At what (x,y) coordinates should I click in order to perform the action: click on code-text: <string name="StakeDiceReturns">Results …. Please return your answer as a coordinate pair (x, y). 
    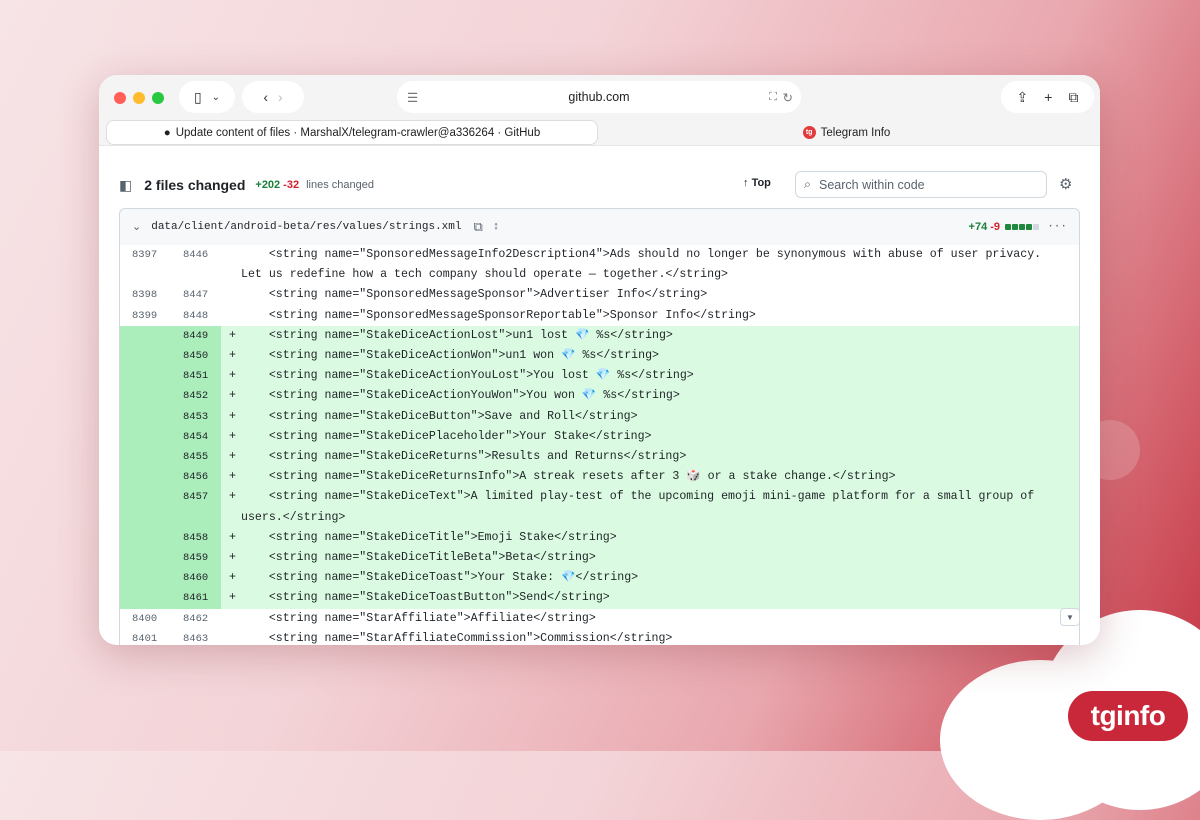
    Looking at the image, I should click on (464, 457).